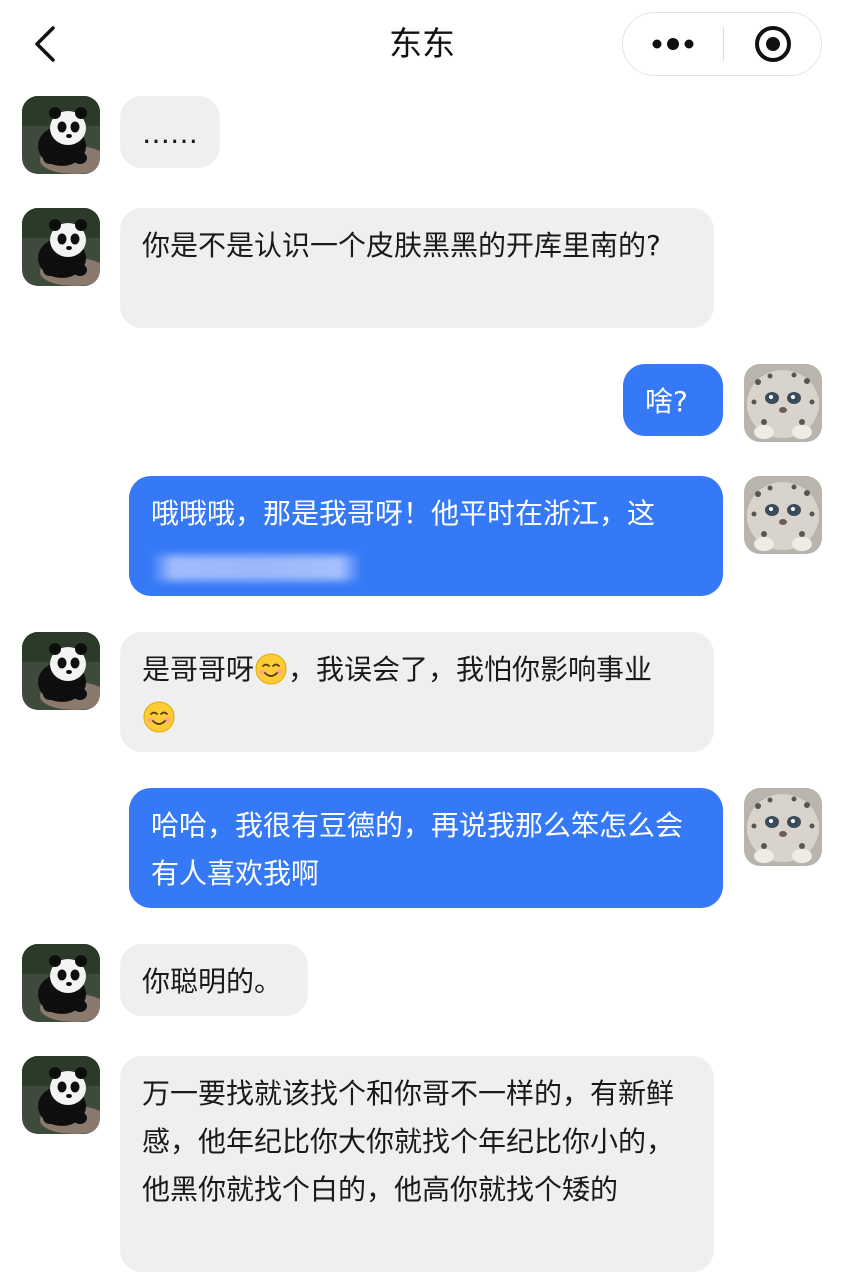  What do you see at coordinates (198, 669) in the screenshot?
I see `message-text: 是哥哥呀` at bounding box center [198, 669].